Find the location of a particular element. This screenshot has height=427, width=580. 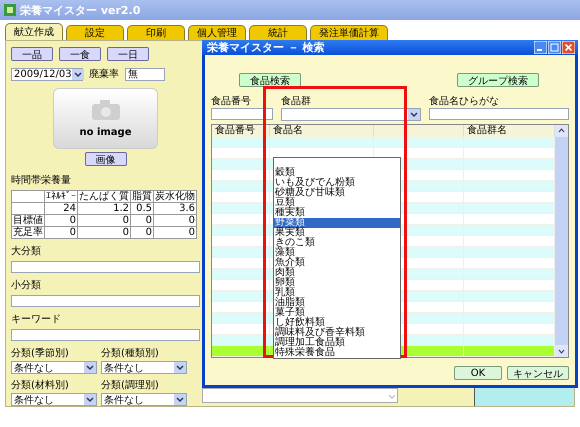

dropdown-item: 特殊栄養食品 is located at coordinates (337, 353).